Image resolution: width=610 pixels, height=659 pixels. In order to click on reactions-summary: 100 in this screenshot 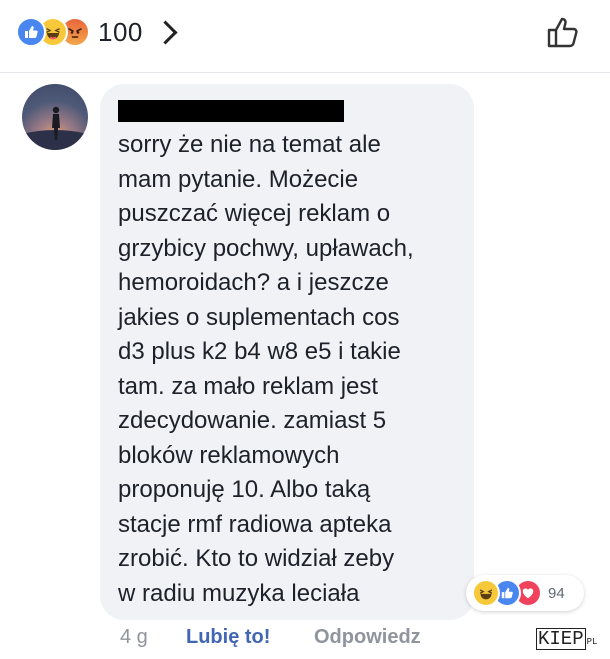, I will do `click(97, 32)`.